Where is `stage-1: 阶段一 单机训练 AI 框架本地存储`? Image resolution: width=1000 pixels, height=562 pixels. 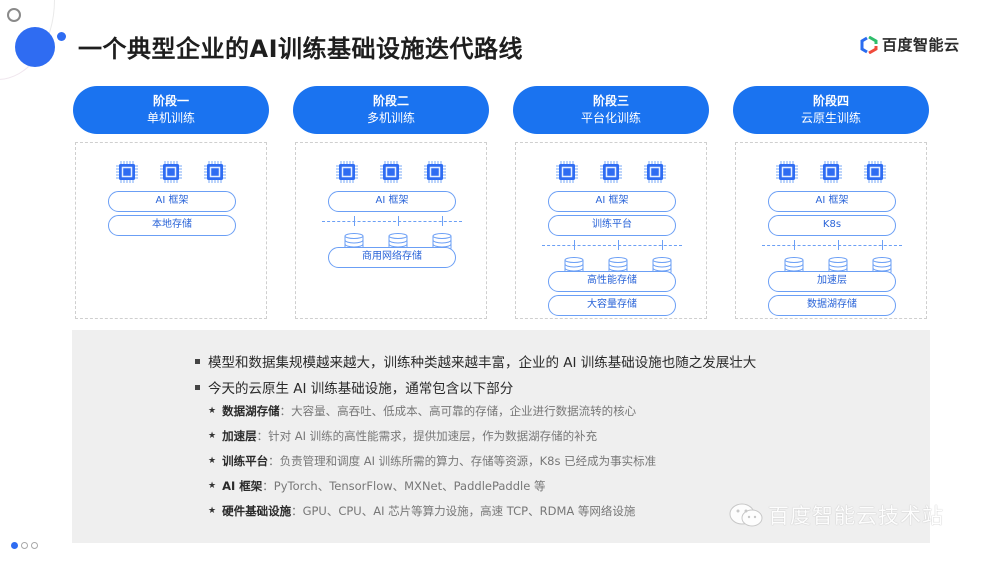
stage-1: 阶段一 单机训练 AI 框架本地存储 is located at coordinates (171, 202).